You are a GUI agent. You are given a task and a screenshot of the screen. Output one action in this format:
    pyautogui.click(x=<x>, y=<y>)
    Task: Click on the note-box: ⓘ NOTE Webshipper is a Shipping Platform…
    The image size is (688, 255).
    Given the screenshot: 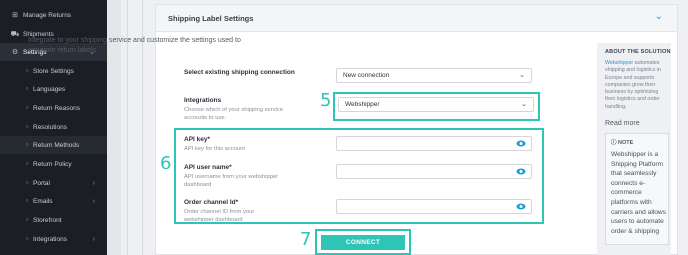 What is the action you would take?
    pyautogui.click(x=637, y=189)
    